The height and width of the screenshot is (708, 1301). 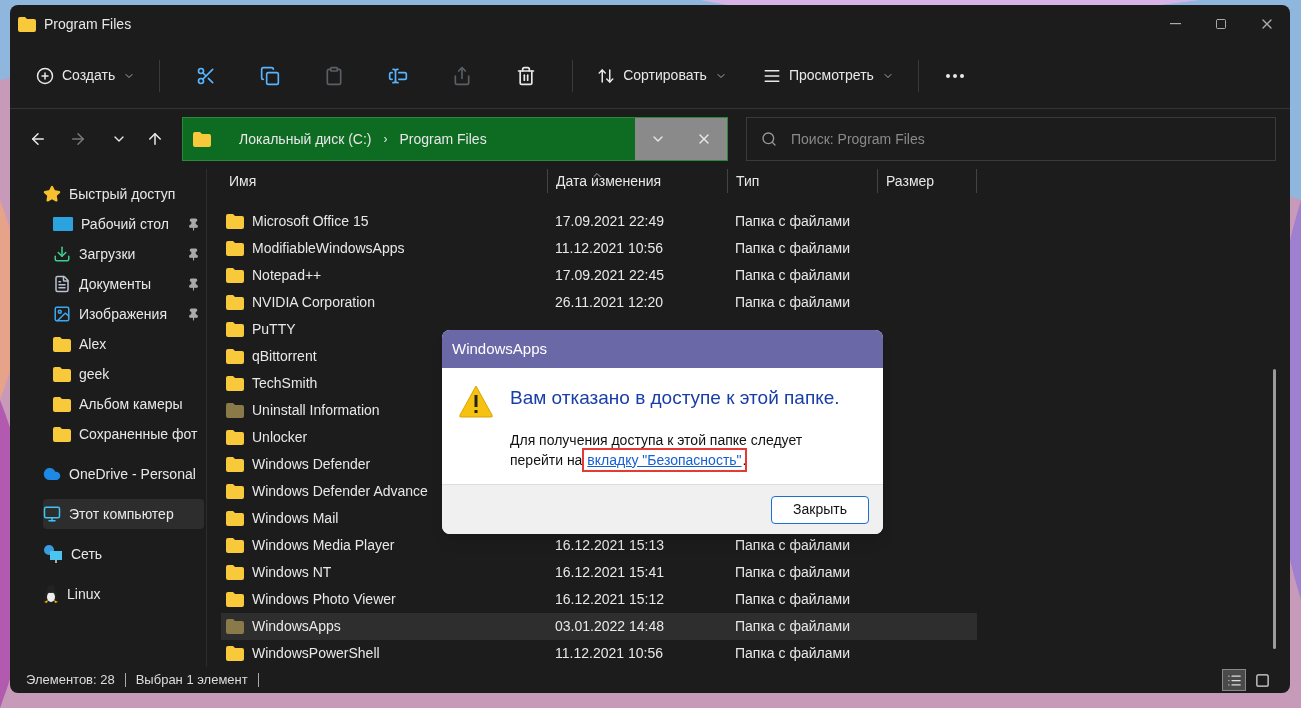 What do you see at coordinates (274, 329) in the screenshot?
I see `file-name: PuTTY` at bounding box center [274, 329].